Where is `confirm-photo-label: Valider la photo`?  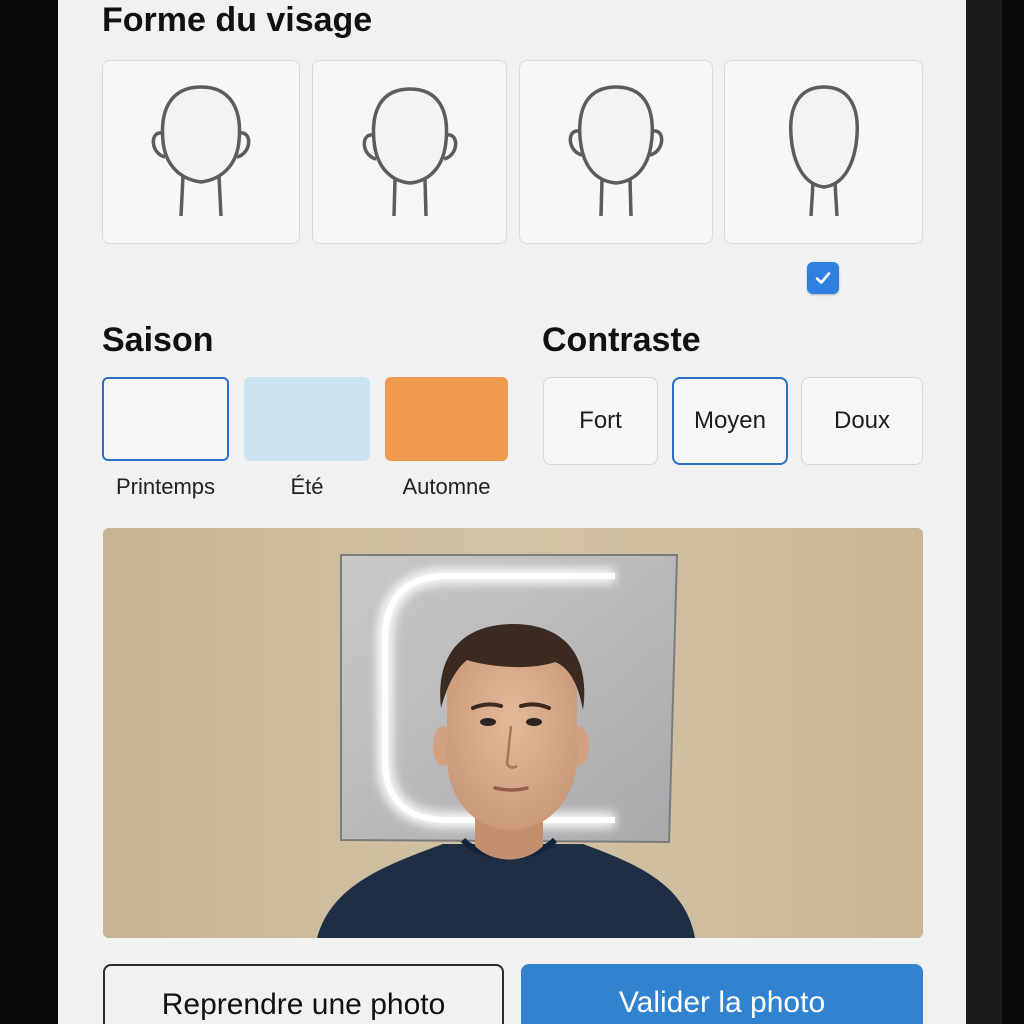
confirm-photo-label: Valider la photo is located at coordinates (722, 1002).